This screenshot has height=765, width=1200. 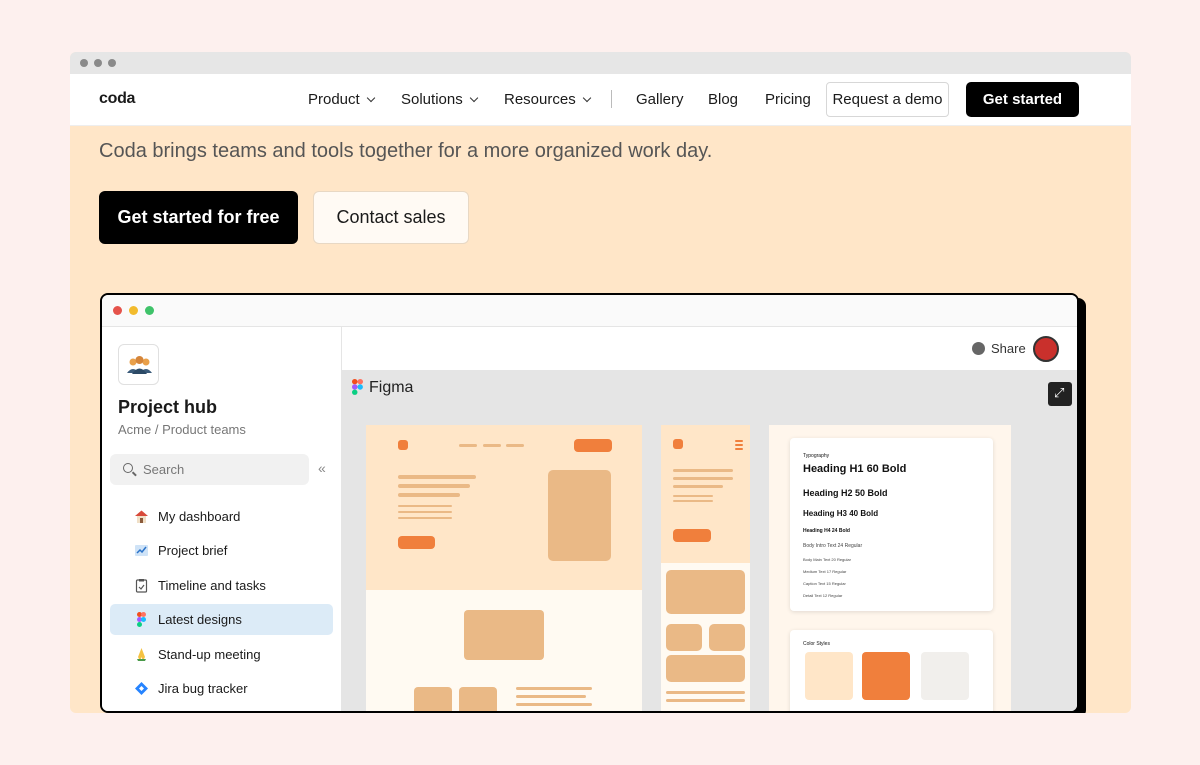 I want to click on typography-h3: Heading H3 40 Bold, so click(x=841, y=513).